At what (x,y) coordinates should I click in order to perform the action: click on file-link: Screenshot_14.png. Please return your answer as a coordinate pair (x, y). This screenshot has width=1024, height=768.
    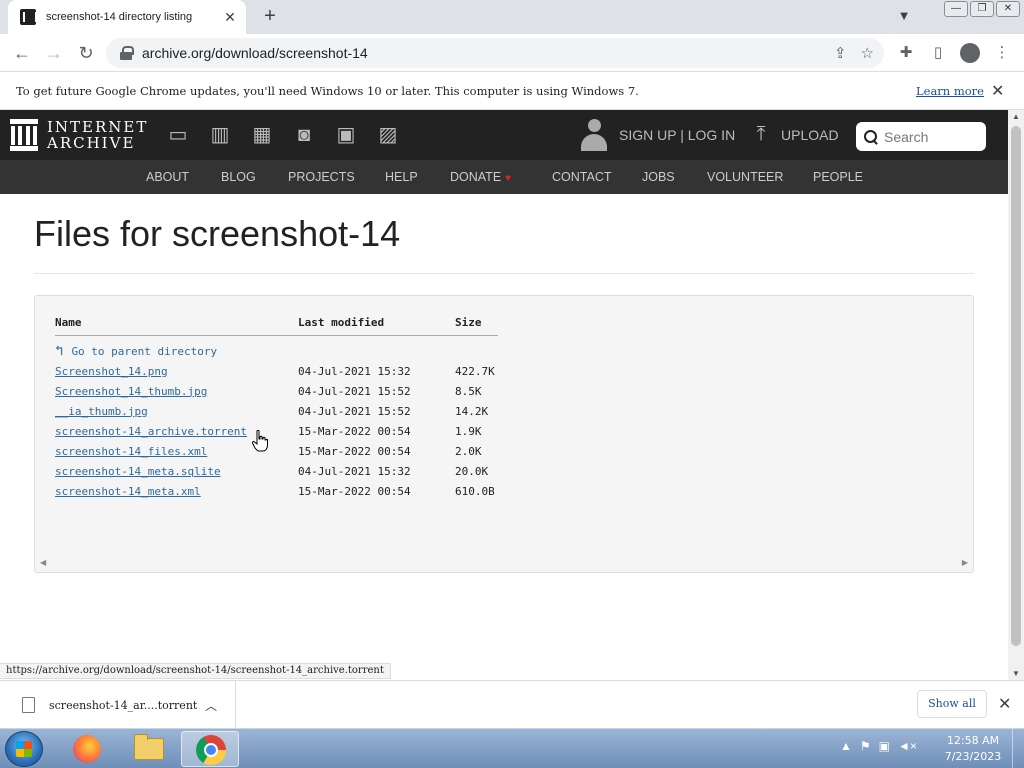
    Looking at the image, I should click on (111, 371).